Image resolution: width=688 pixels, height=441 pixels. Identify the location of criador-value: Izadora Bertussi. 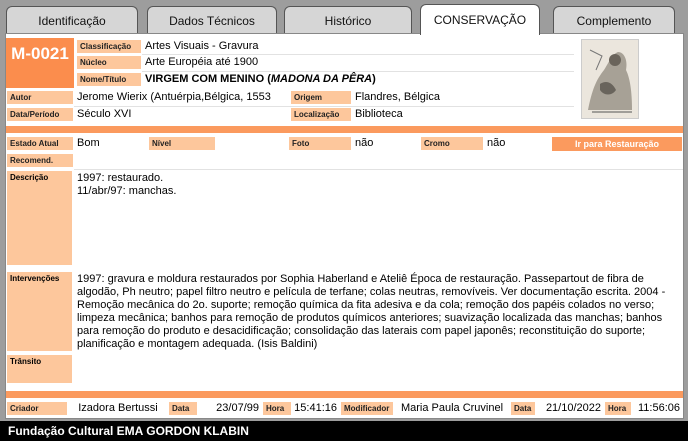
(118, 408).